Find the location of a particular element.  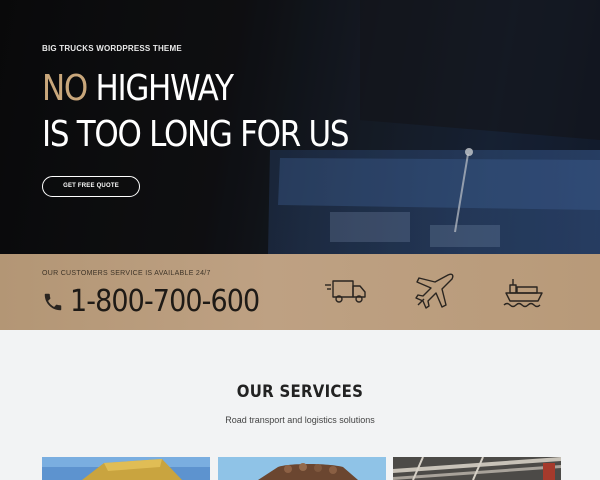

hero-headline-line2: IS TOO LONG FOR US is located at coordinates (196, 134).